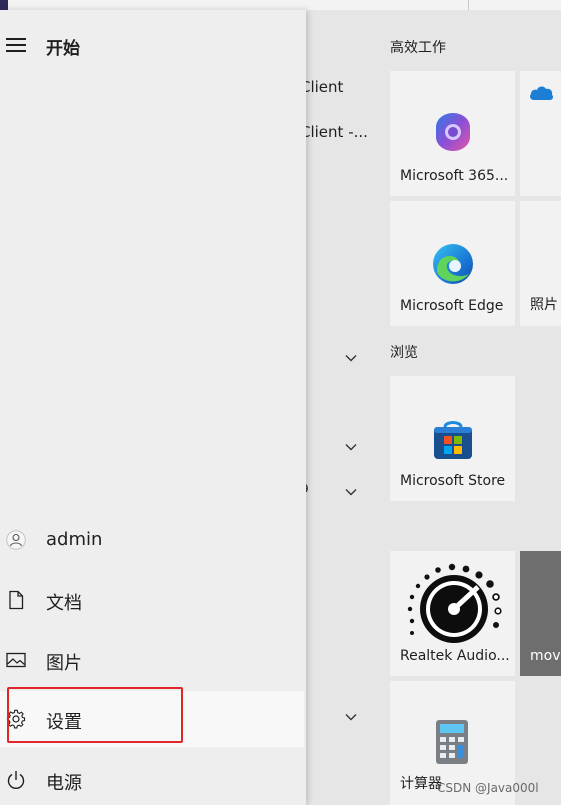  I want to click on hamburger-menu-icon, so click(16, 46).